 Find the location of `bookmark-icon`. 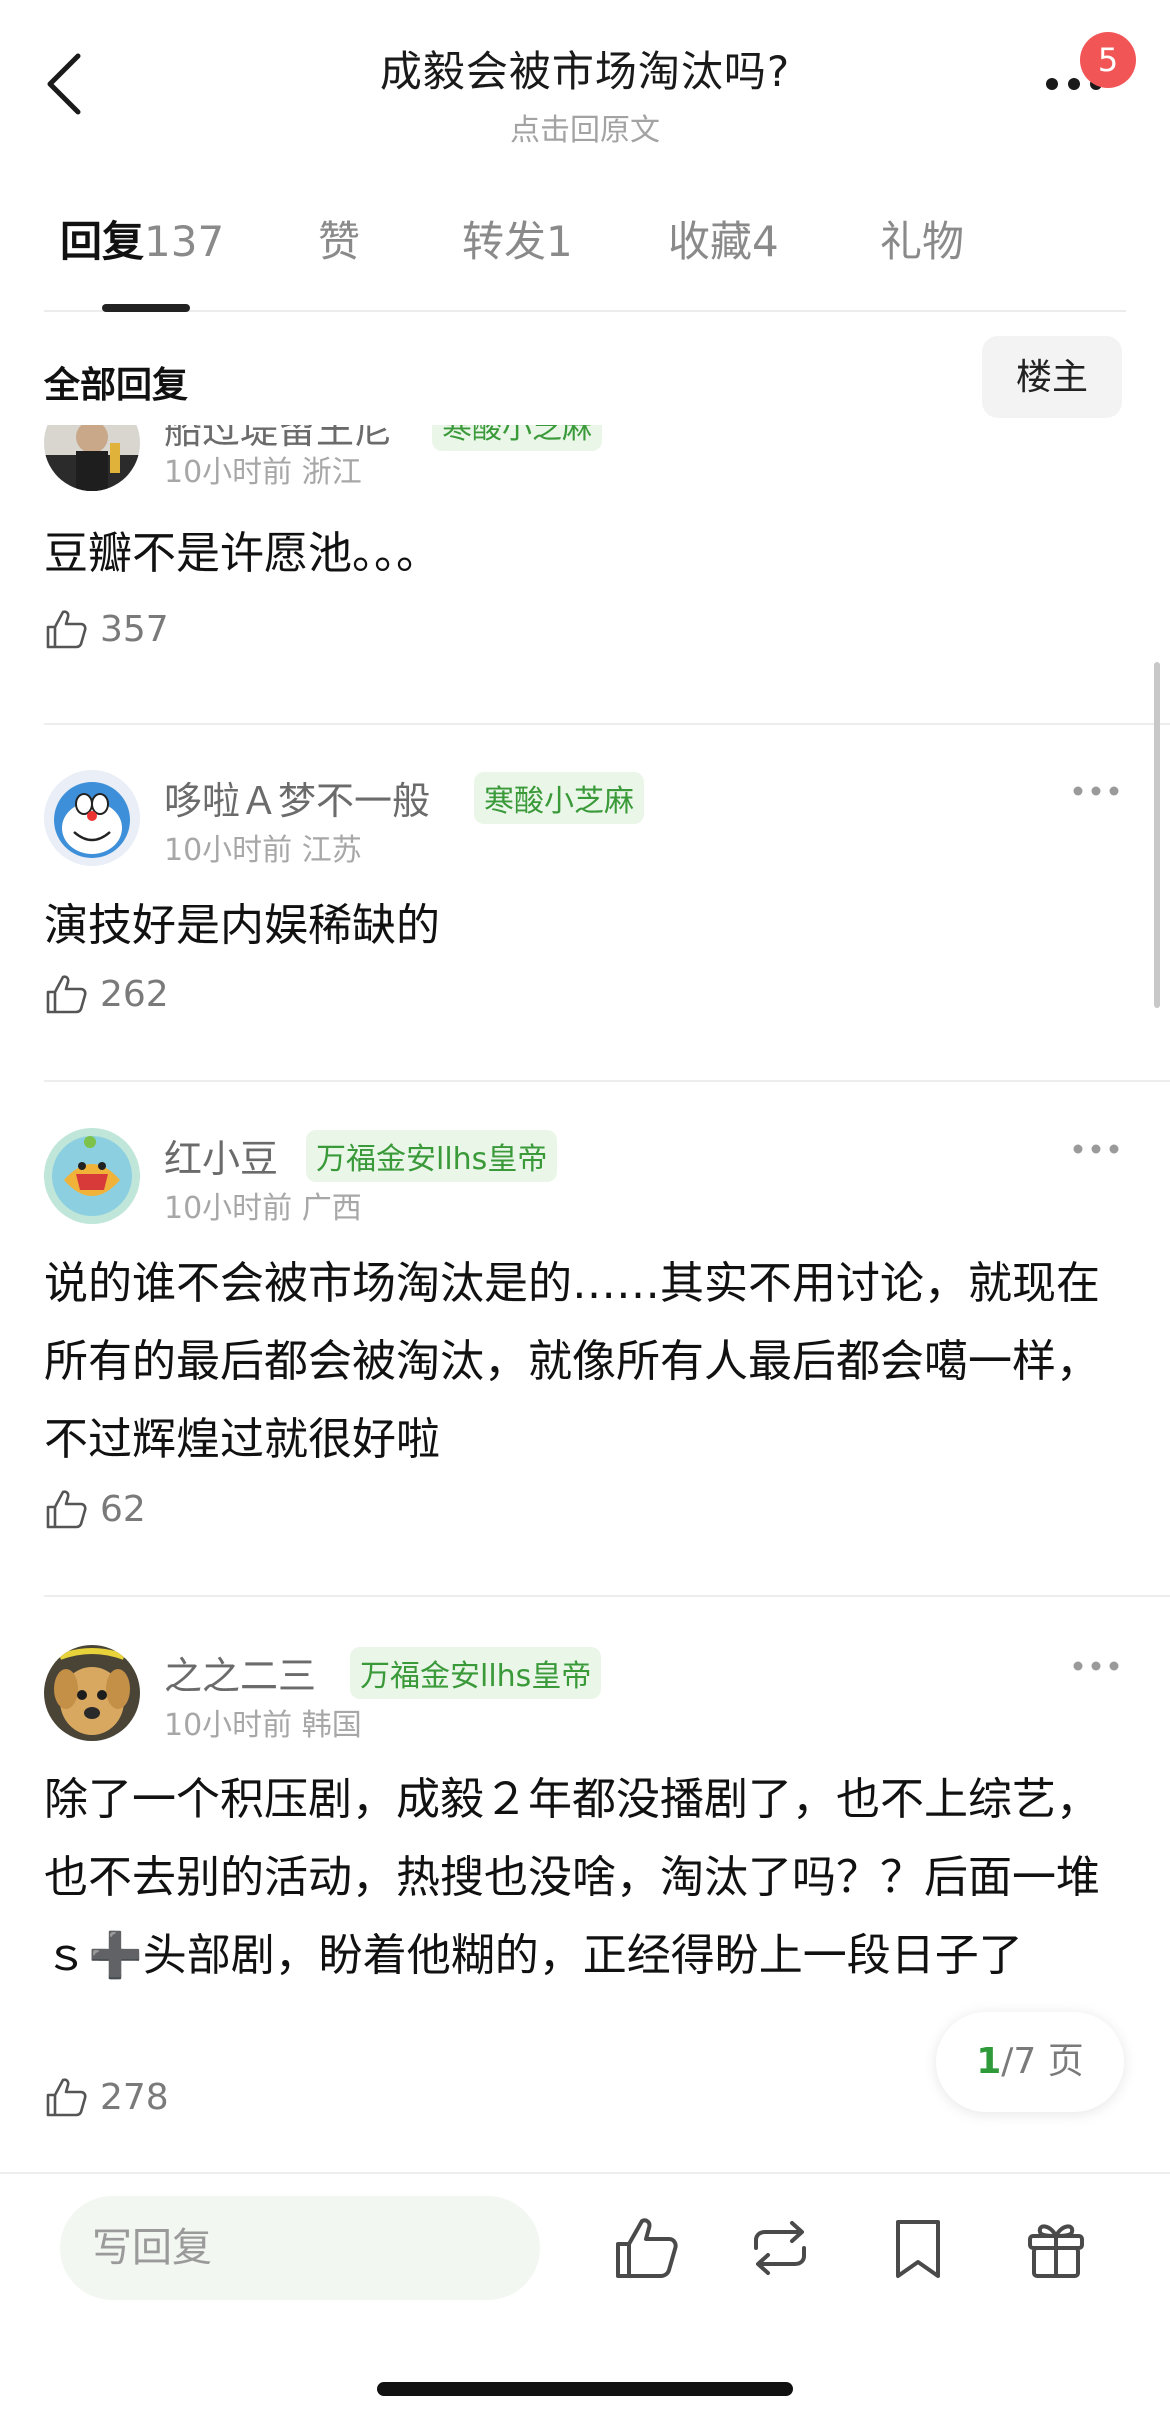

bookmark-icon is located at coordinates (918, 2248).